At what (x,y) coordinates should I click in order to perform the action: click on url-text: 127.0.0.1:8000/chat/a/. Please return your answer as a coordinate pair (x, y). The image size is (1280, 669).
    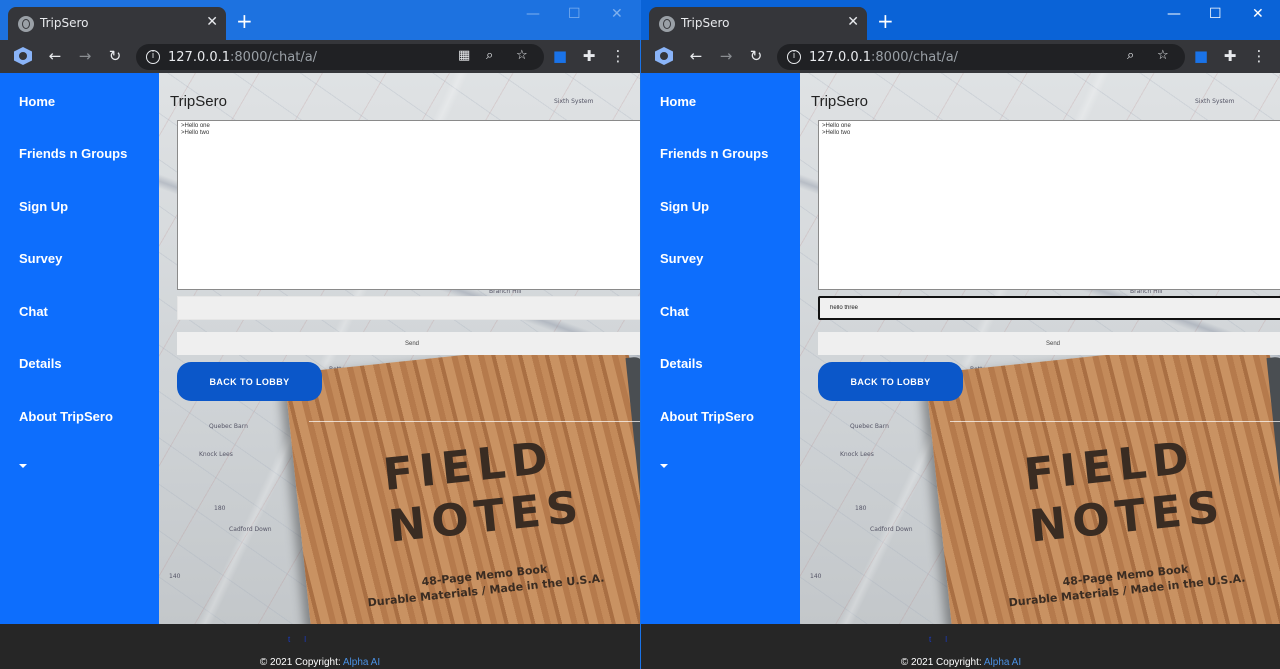
    Looking at the image, I should click on (883, 57).